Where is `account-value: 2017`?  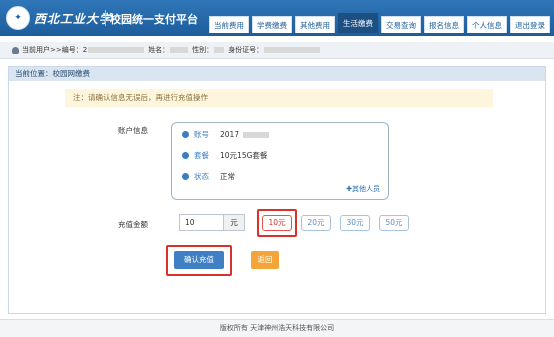
account-value: 2017 is located at coordinates (230, 134).